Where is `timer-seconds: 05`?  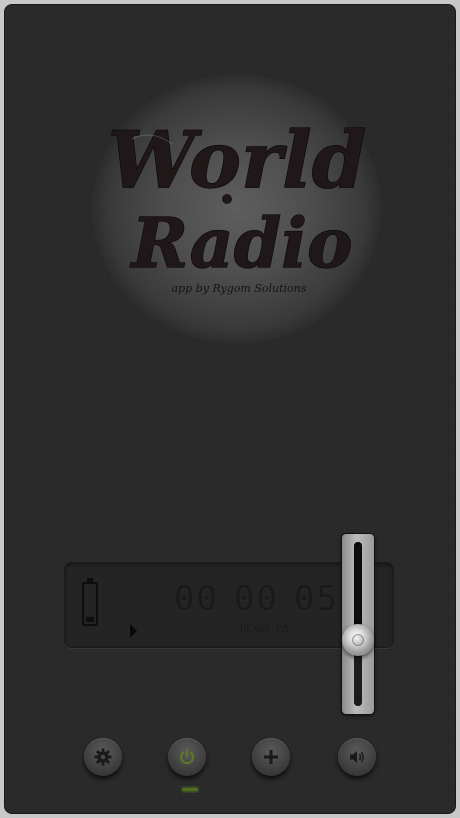 timer-seconds: 05 is located at coordinates (316, 599).